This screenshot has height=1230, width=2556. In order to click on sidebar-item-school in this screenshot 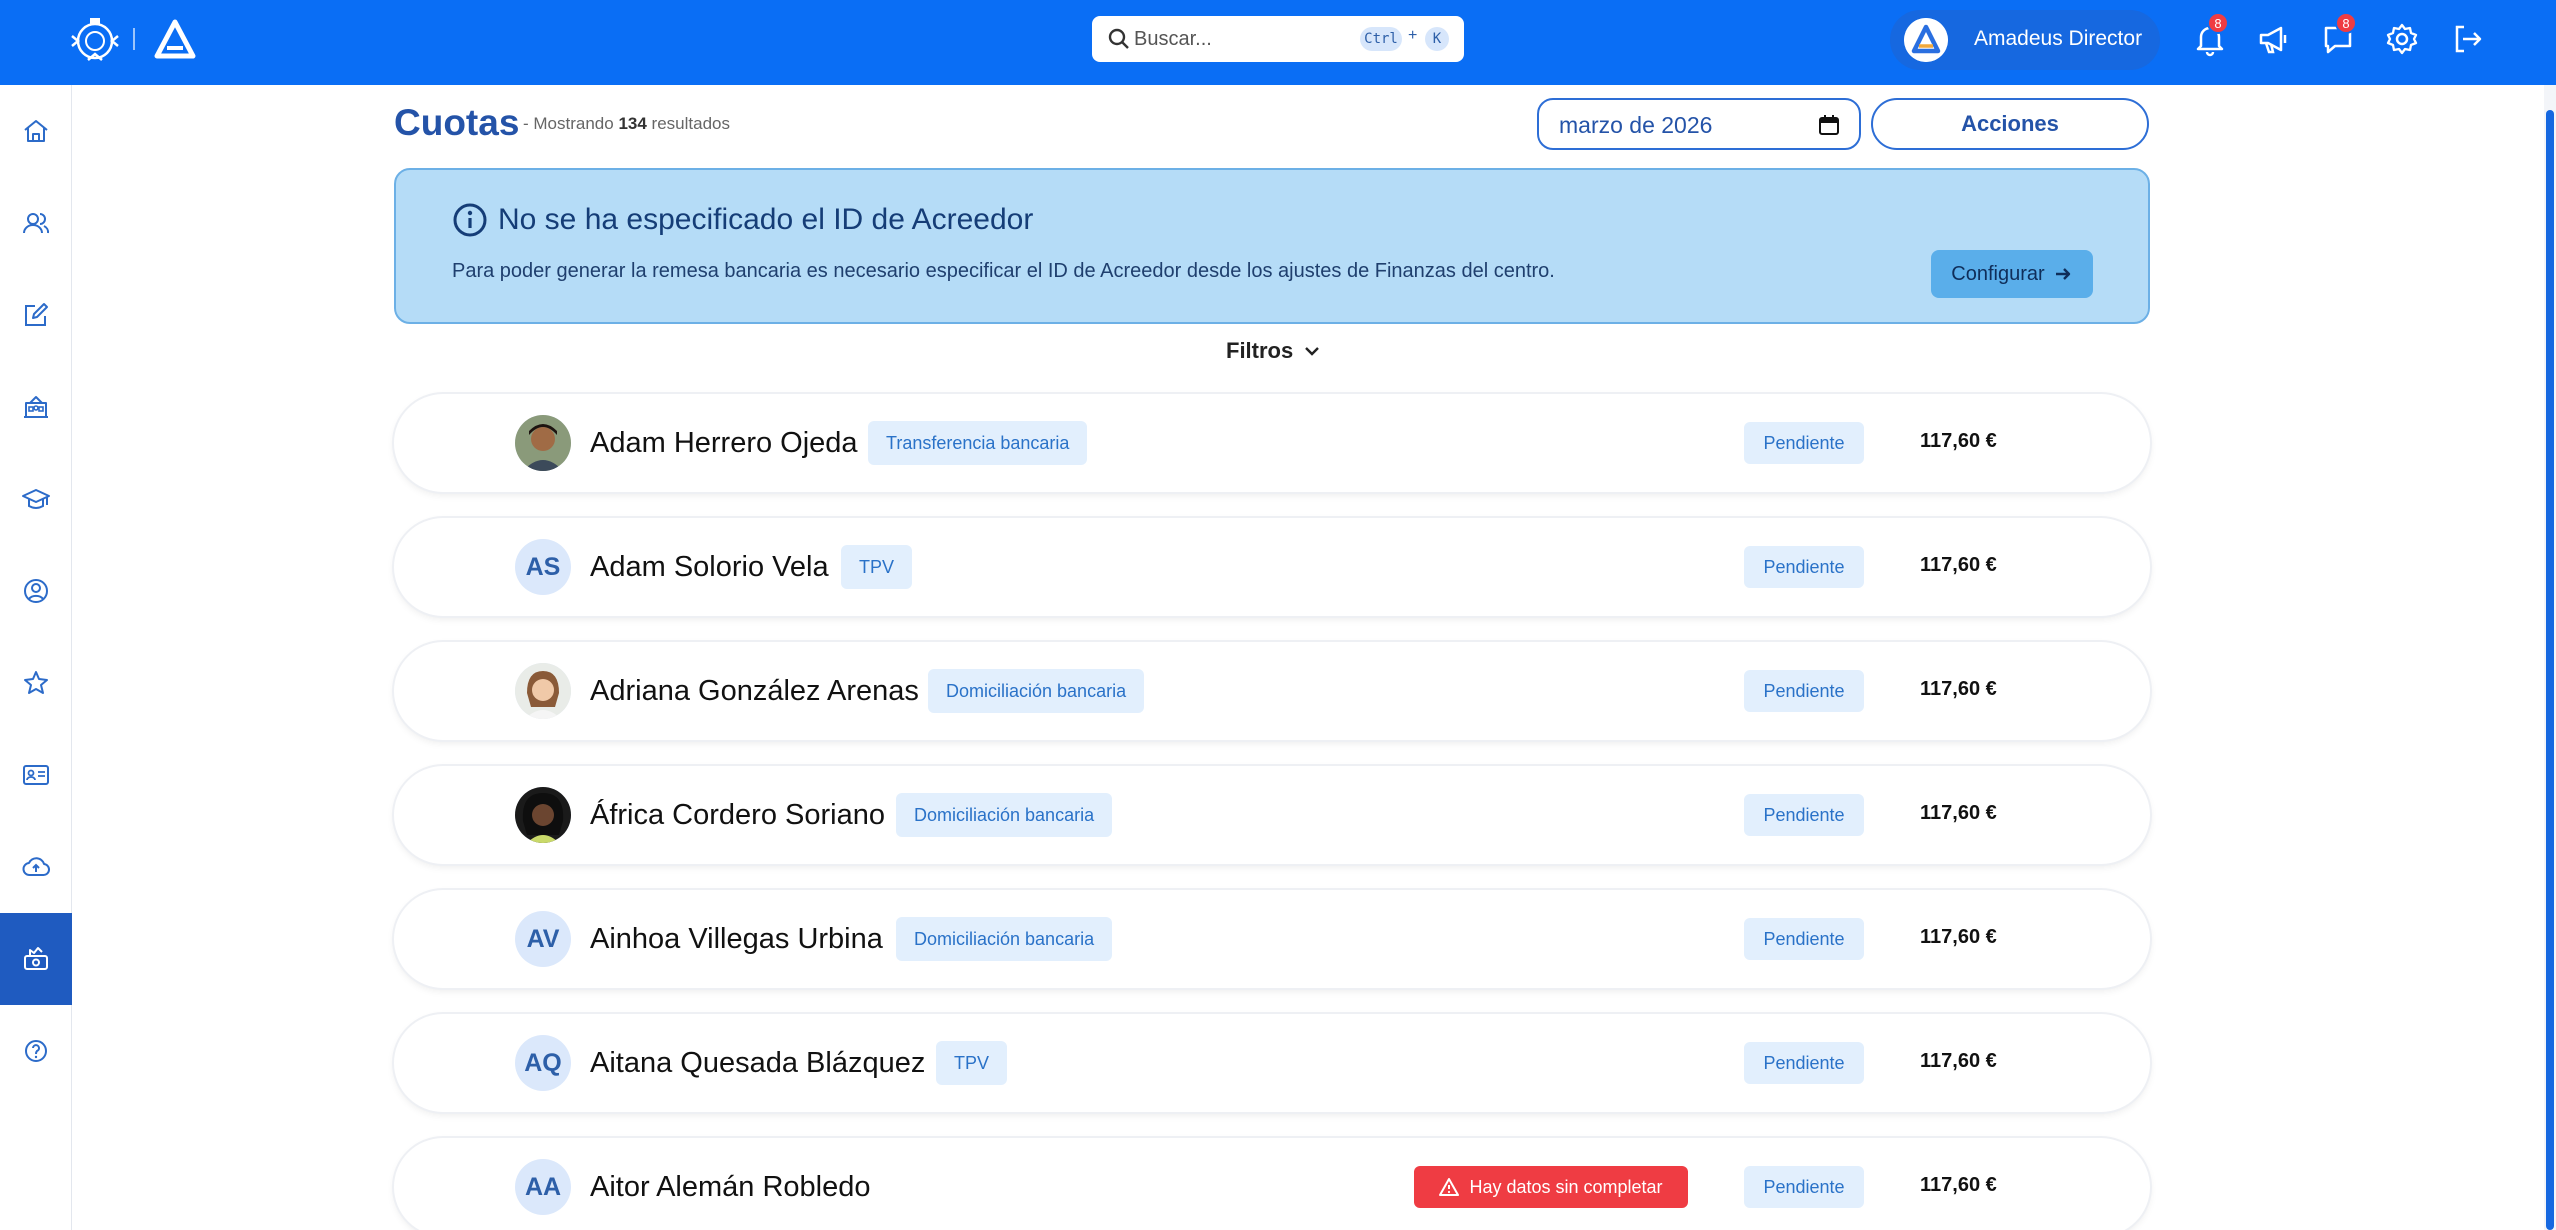, I will do `click(36, 407)`.